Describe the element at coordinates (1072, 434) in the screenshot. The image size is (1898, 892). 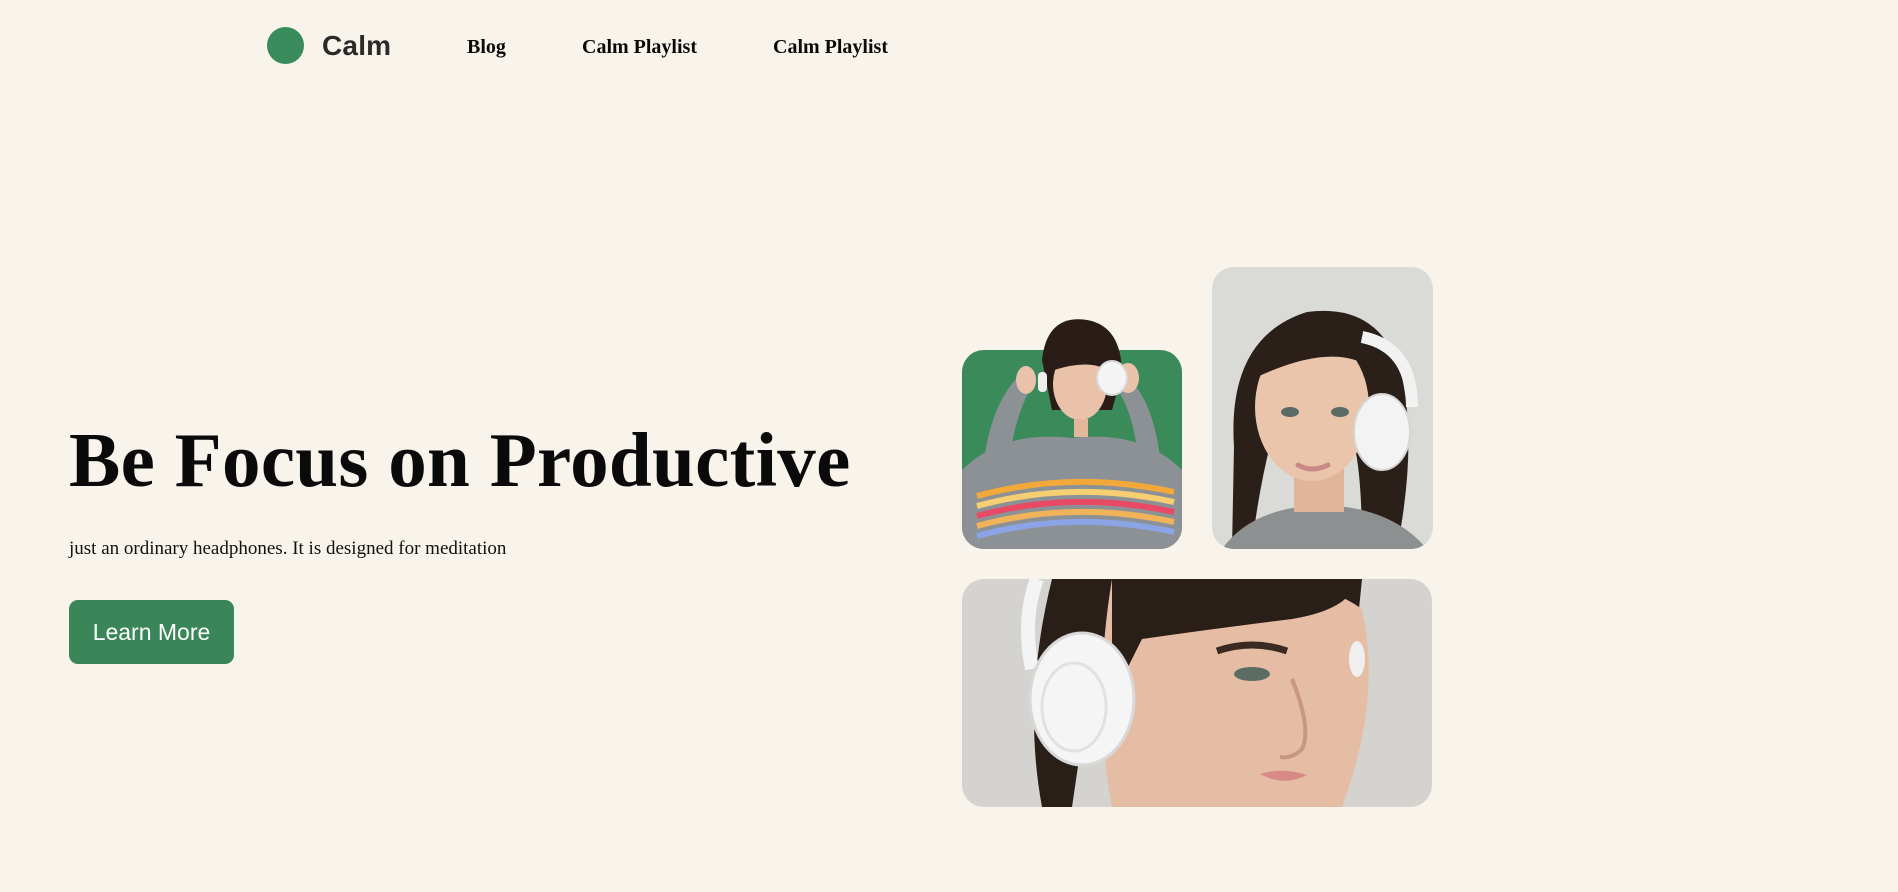
I see `hero-image-green-backdrop` at that location.